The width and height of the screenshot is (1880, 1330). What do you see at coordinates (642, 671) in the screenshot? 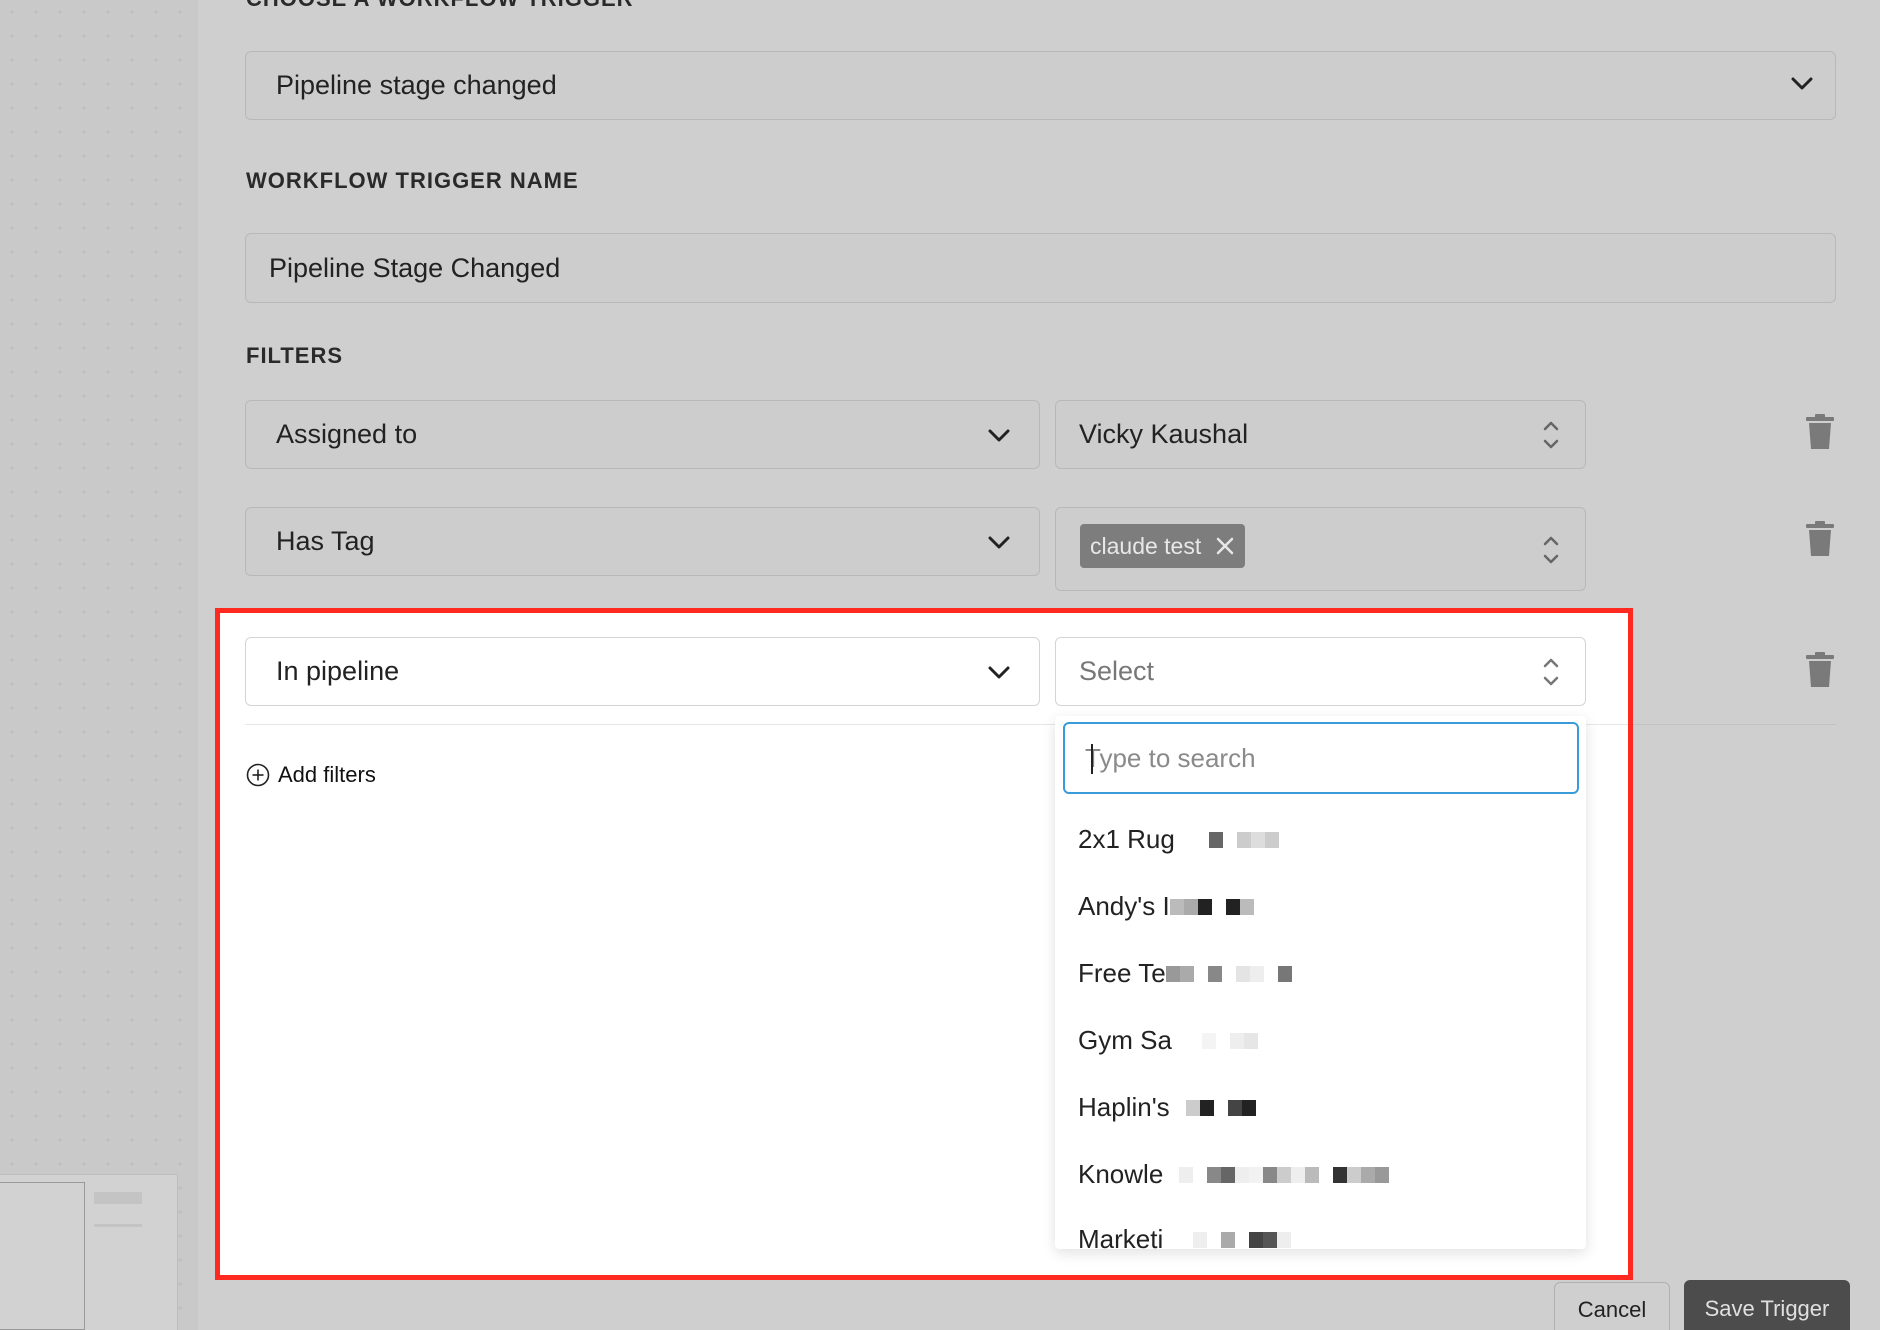
I see `filter-field-select: In pipeline` at bounding box center [642, 671].